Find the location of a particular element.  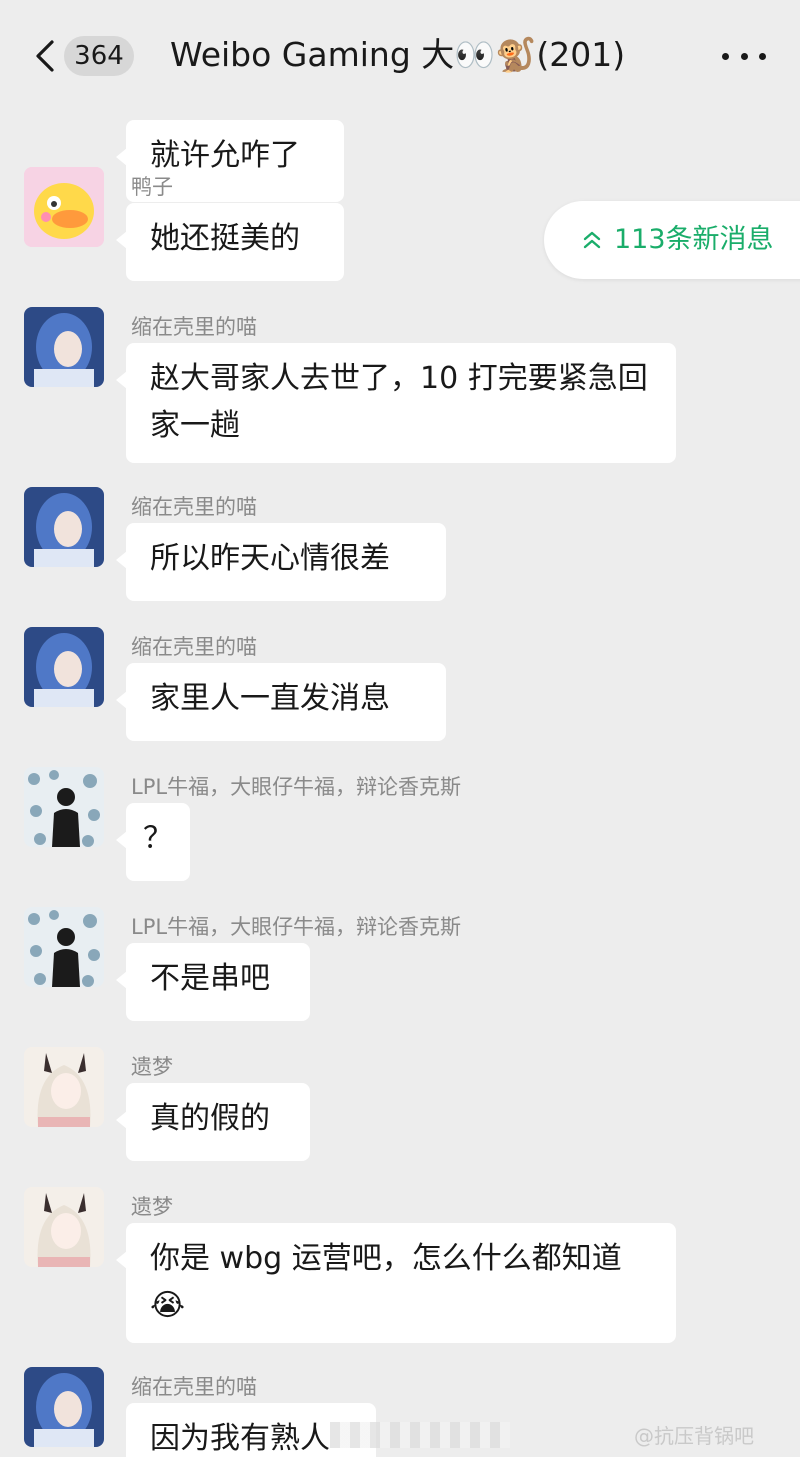

message-bubble: 所以昨天心情很差 is located at coordinates (281, 562).